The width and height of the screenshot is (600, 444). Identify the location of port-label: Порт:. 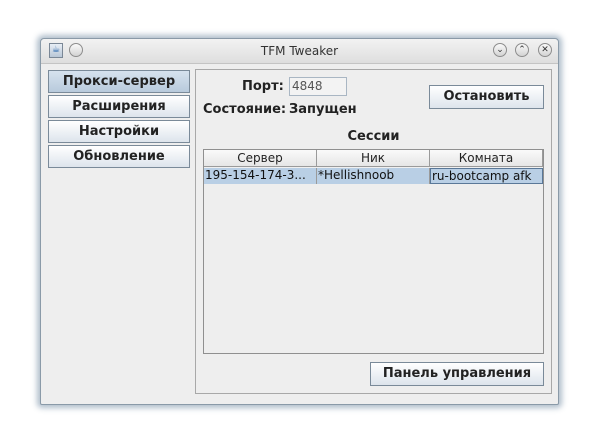
(263, 86).